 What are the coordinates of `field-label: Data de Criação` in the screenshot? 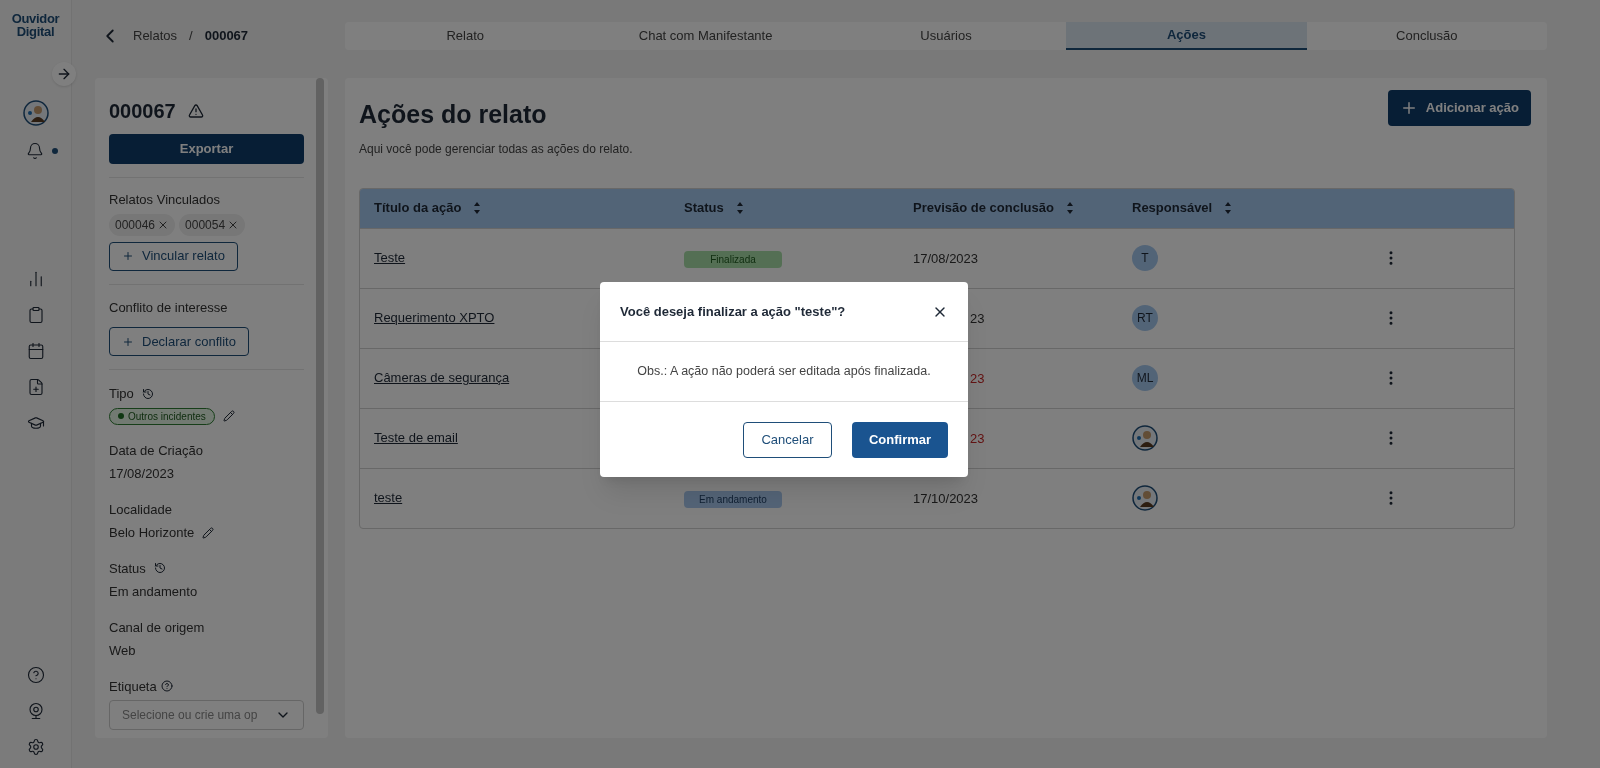 It's located at (156, 450).